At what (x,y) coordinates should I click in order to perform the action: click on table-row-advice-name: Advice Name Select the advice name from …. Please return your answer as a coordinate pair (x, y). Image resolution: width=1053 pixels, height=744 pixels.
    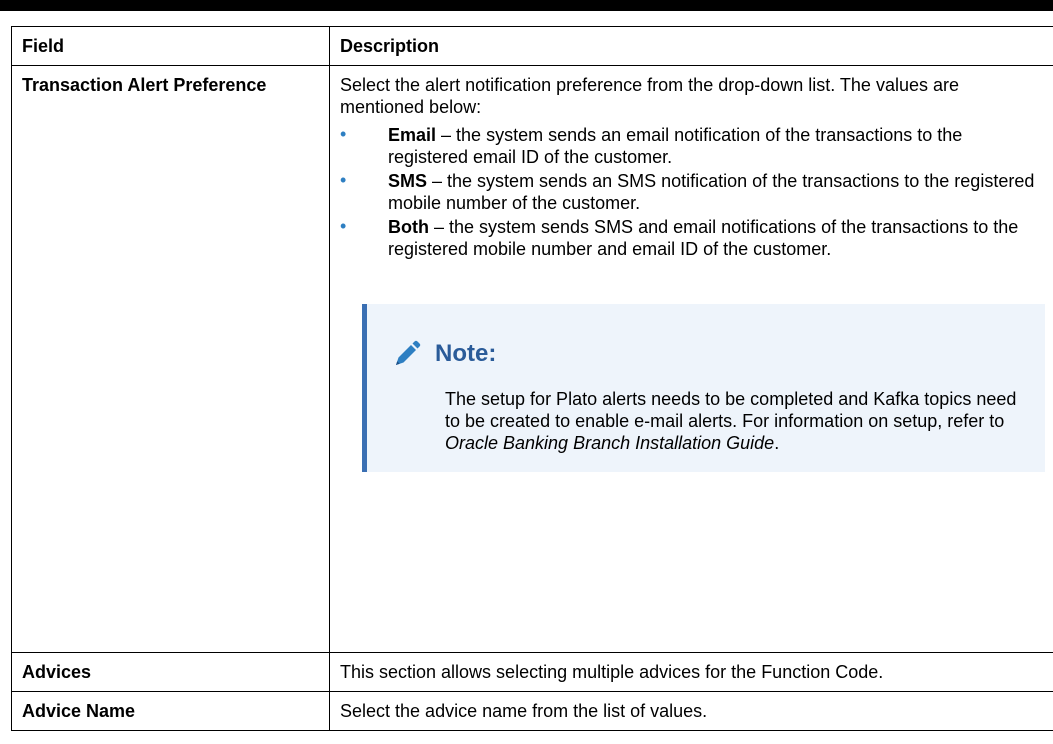
    Looking at the image, I should click on (532, 711).